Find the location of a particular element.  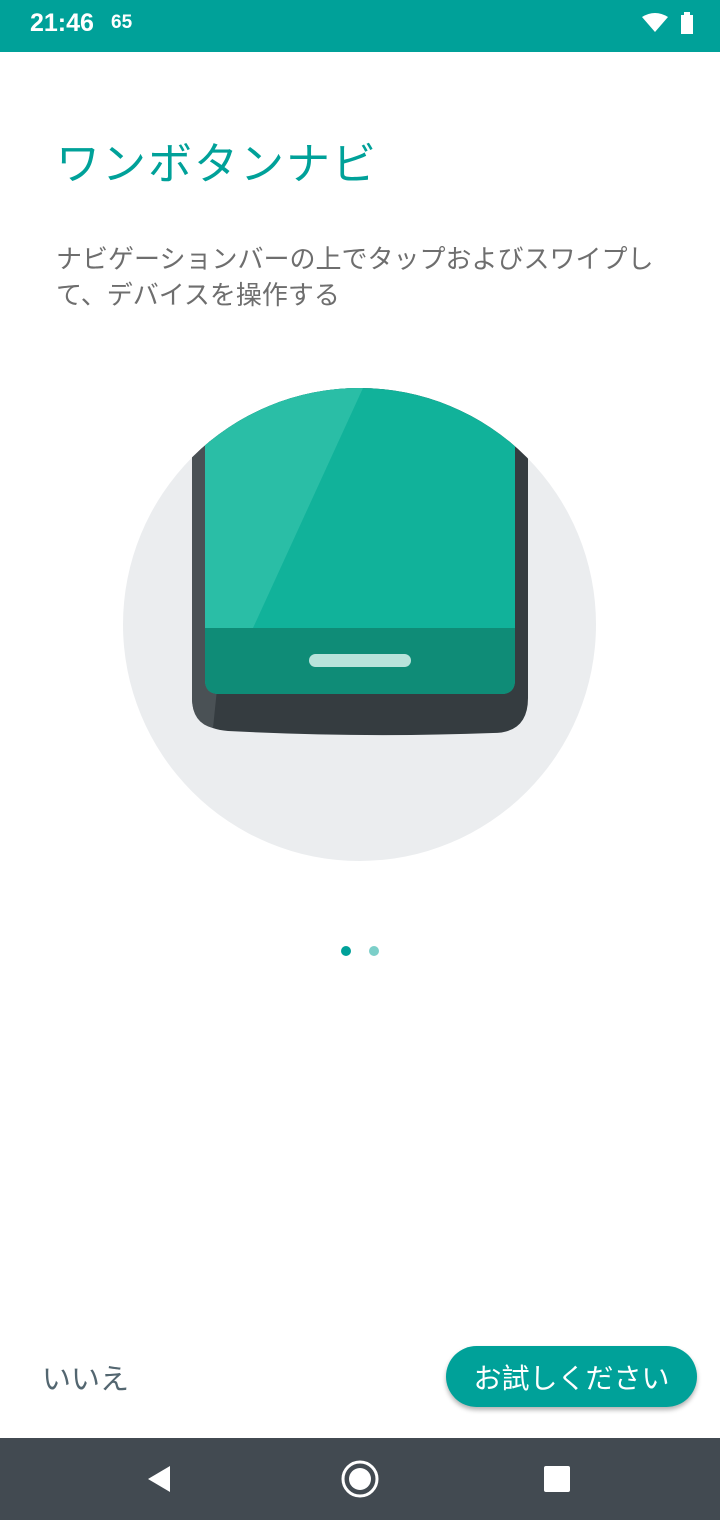

back-triangle-icon is located at coordinates (159, 1479).